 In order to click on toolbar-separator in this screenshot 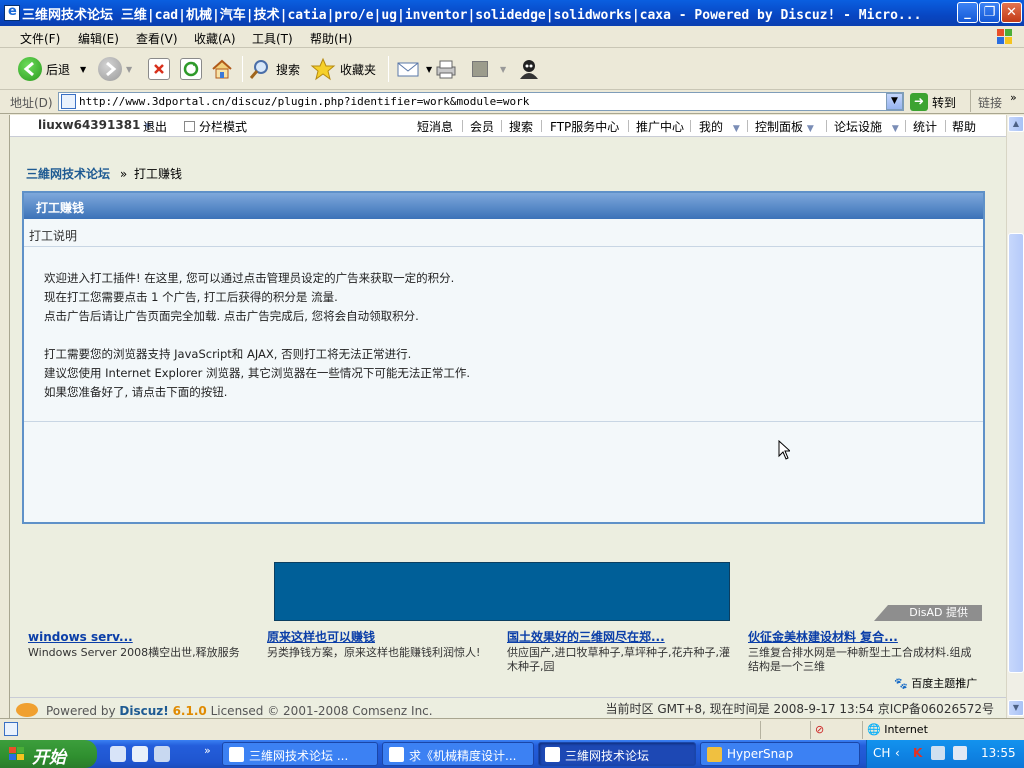, I will do `click(242, 69)`.